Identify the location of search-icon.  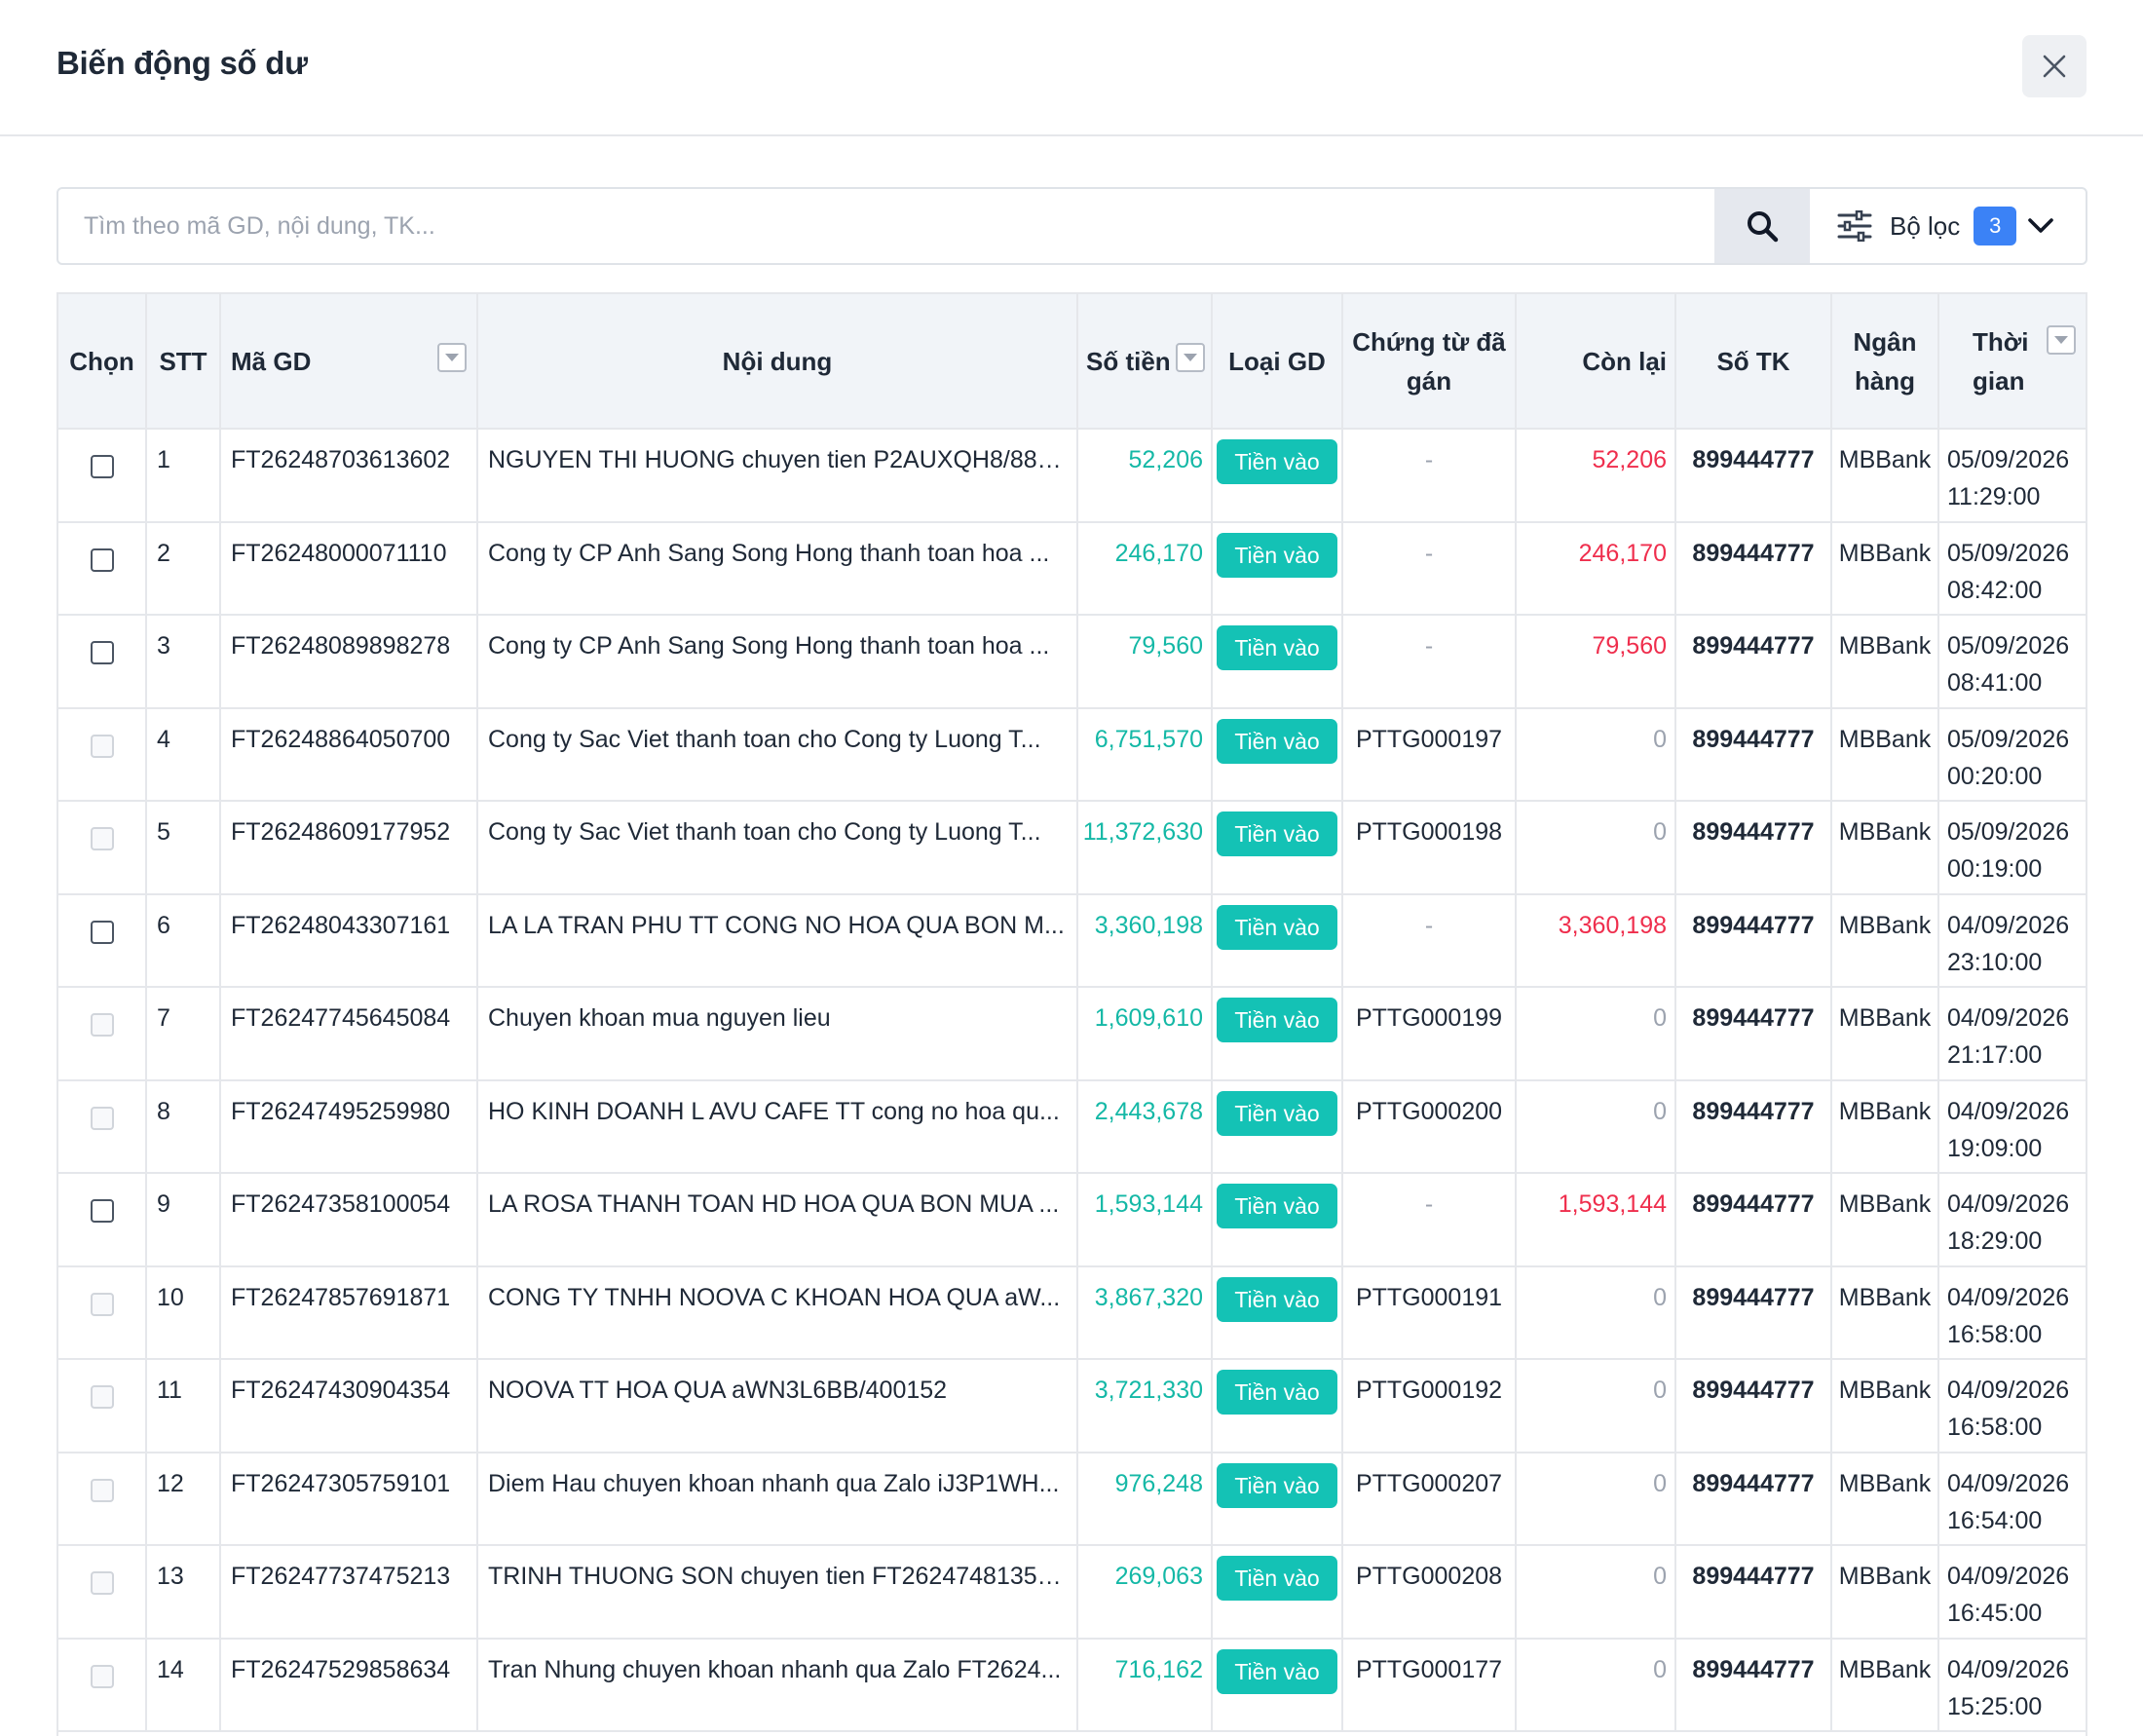
(1763, 227).